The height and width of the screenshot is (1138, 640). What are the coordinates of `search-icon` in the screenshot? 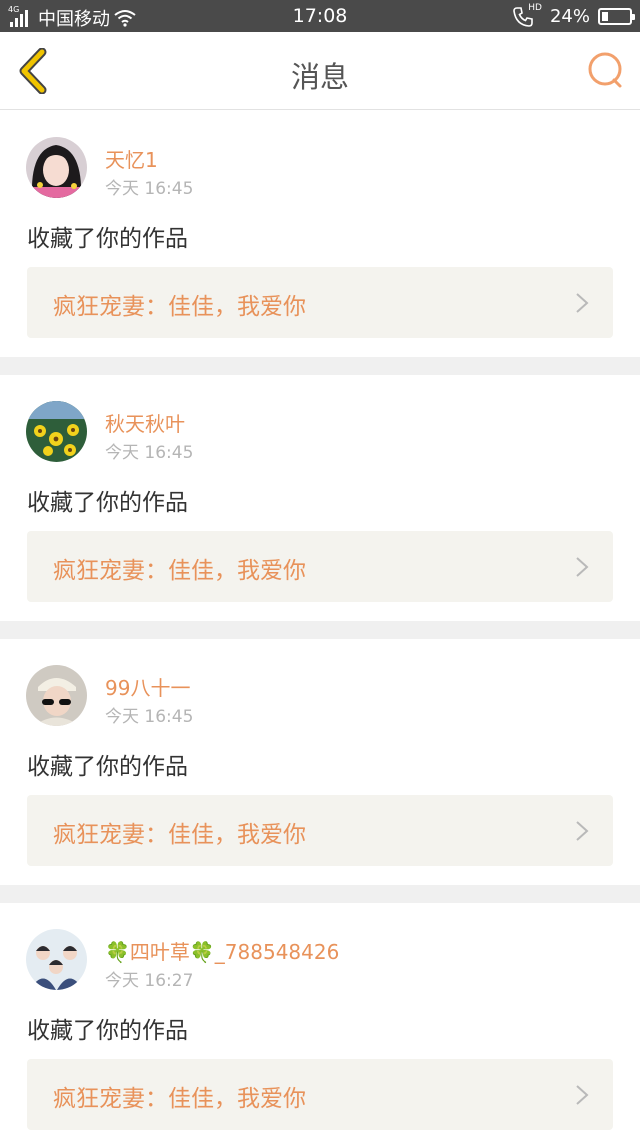 It's located at (605, 70).